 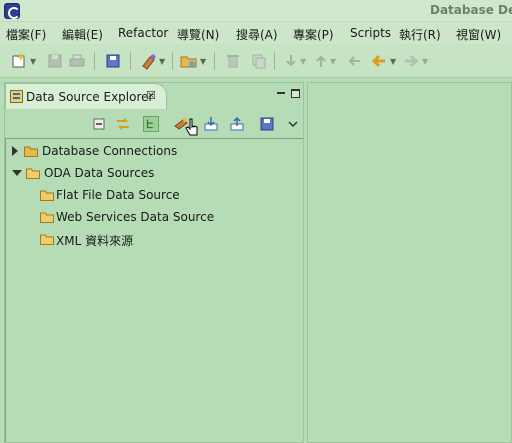 What do you see at coordinates (165, 240) in the screenshot?
I see `tree-item-xml-data-source: XML 資料來源` at bounding box center [165, 240].